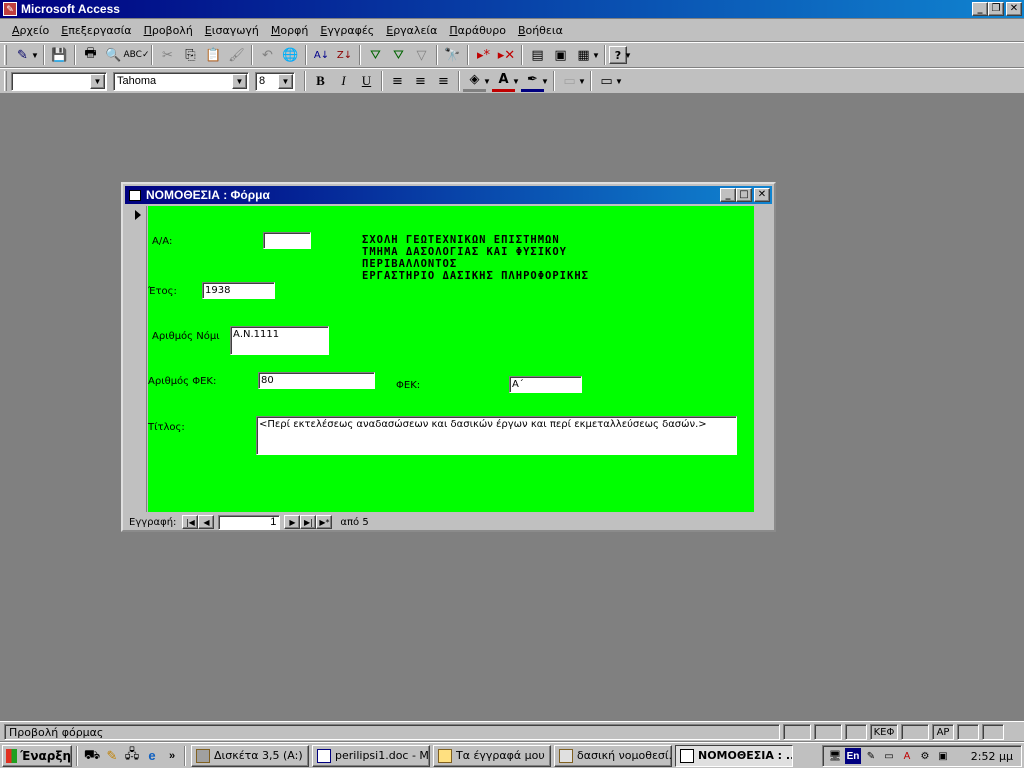 The image size is (1024, 768). Describe the element at coordinates (506, 55) in the screenshot. I see `delete-record-icon: ▸✕` at that location.